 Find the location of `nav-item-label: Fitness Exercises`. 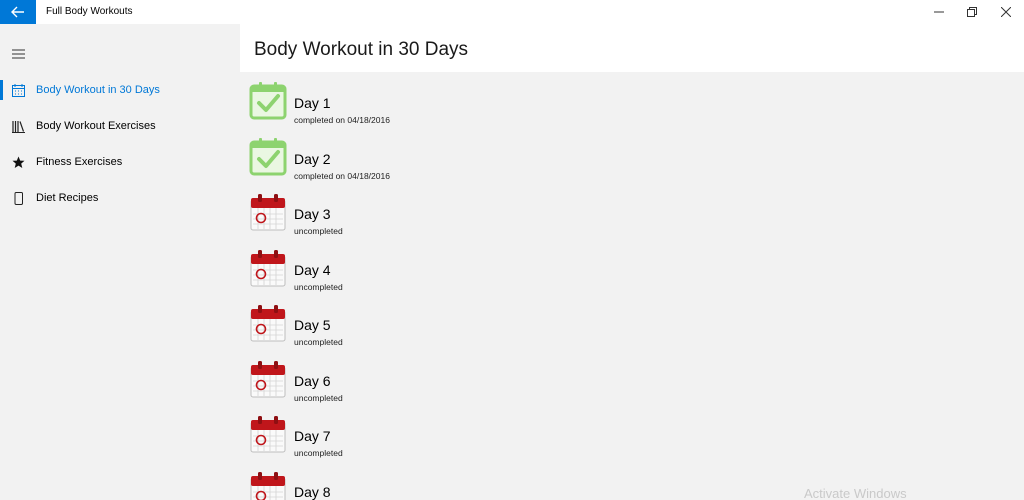

nav-item-label: Fitness Exercises is located at coordinates (79, 162).